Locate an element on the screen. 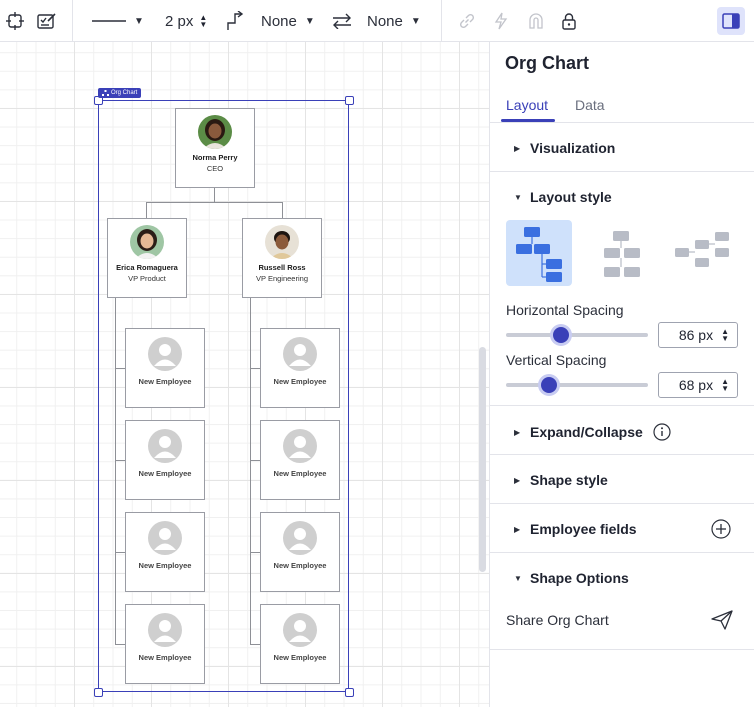 The image size is (754, 707). end-arrow-dropdown: None ▼ is located at coordinates (394, 21).